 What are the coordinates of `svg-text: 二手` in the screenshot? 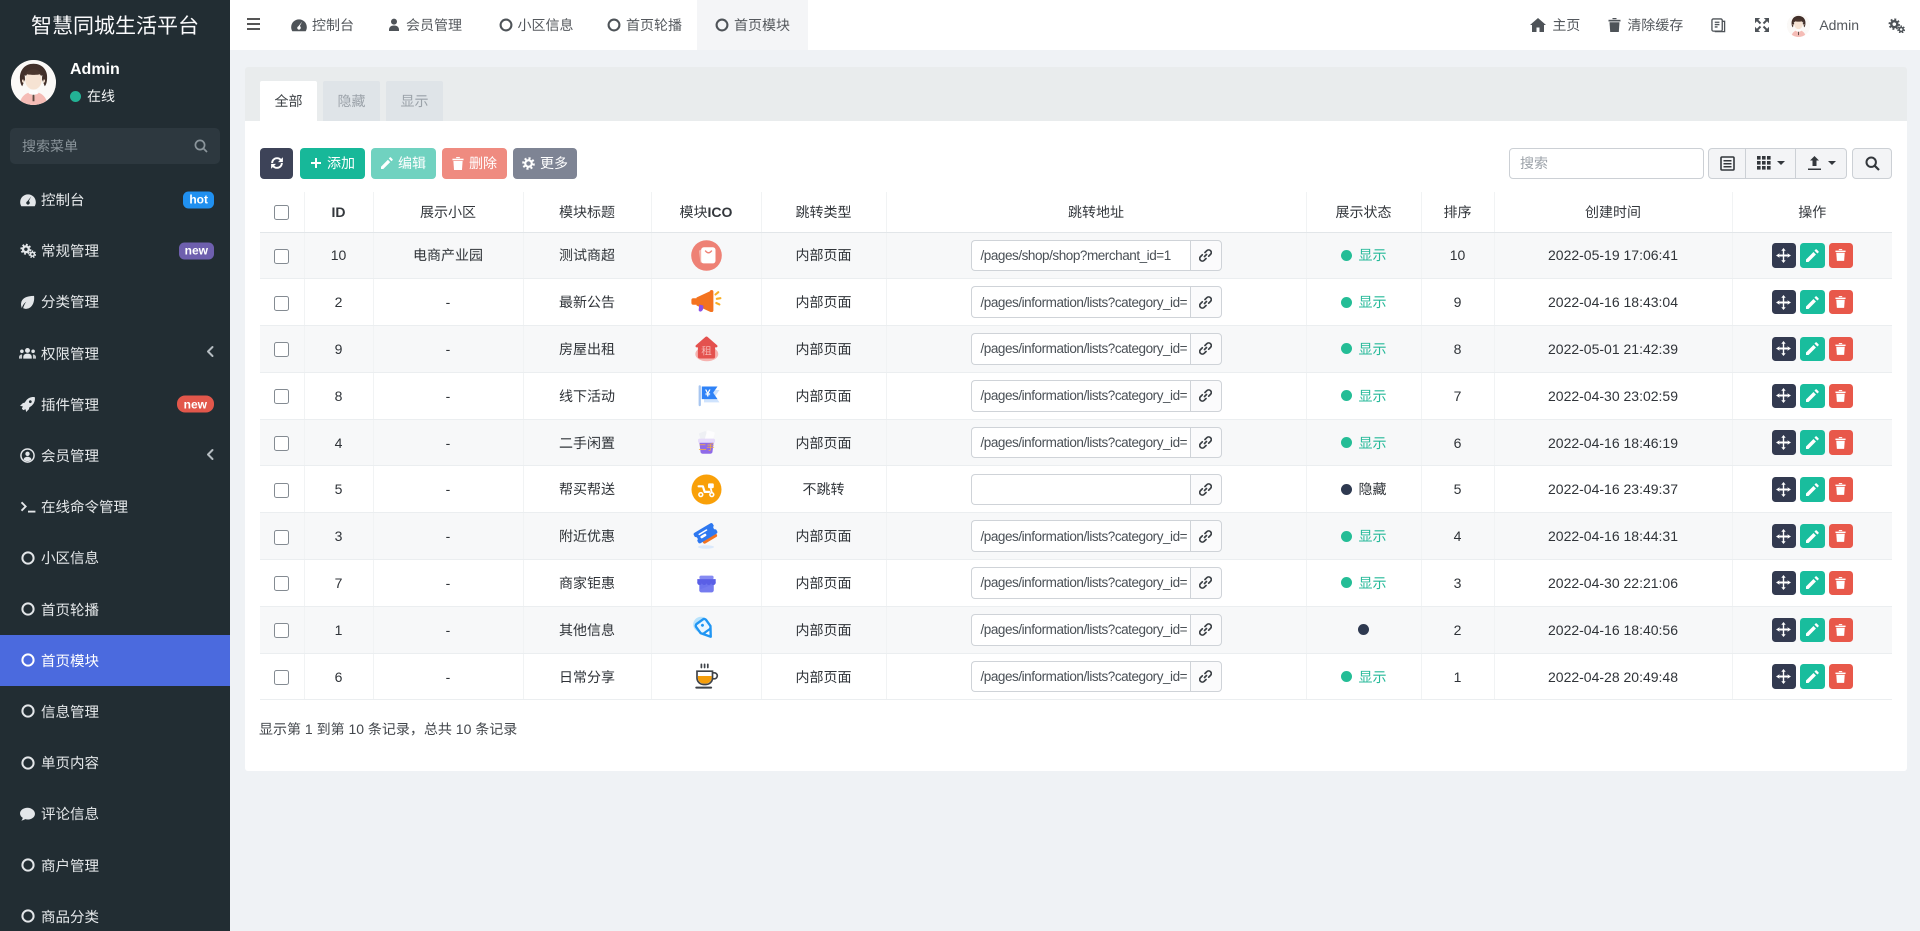 It's located at (706, 447).